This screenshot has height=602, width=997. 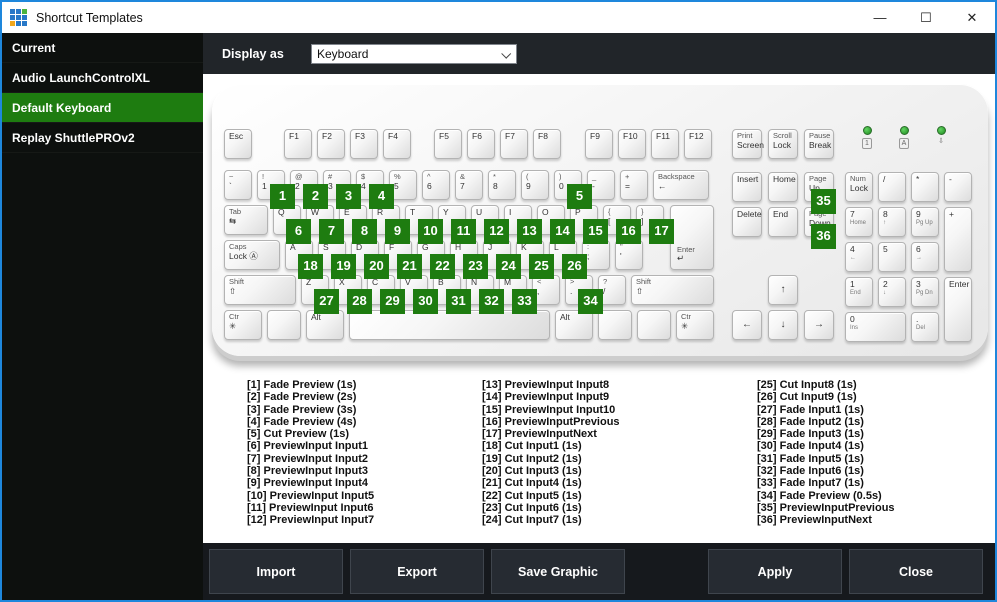 What do you see at coordinates (514, 144) in the screenshot?
I see `key-f7: F7` at bounding box center [514, 144].